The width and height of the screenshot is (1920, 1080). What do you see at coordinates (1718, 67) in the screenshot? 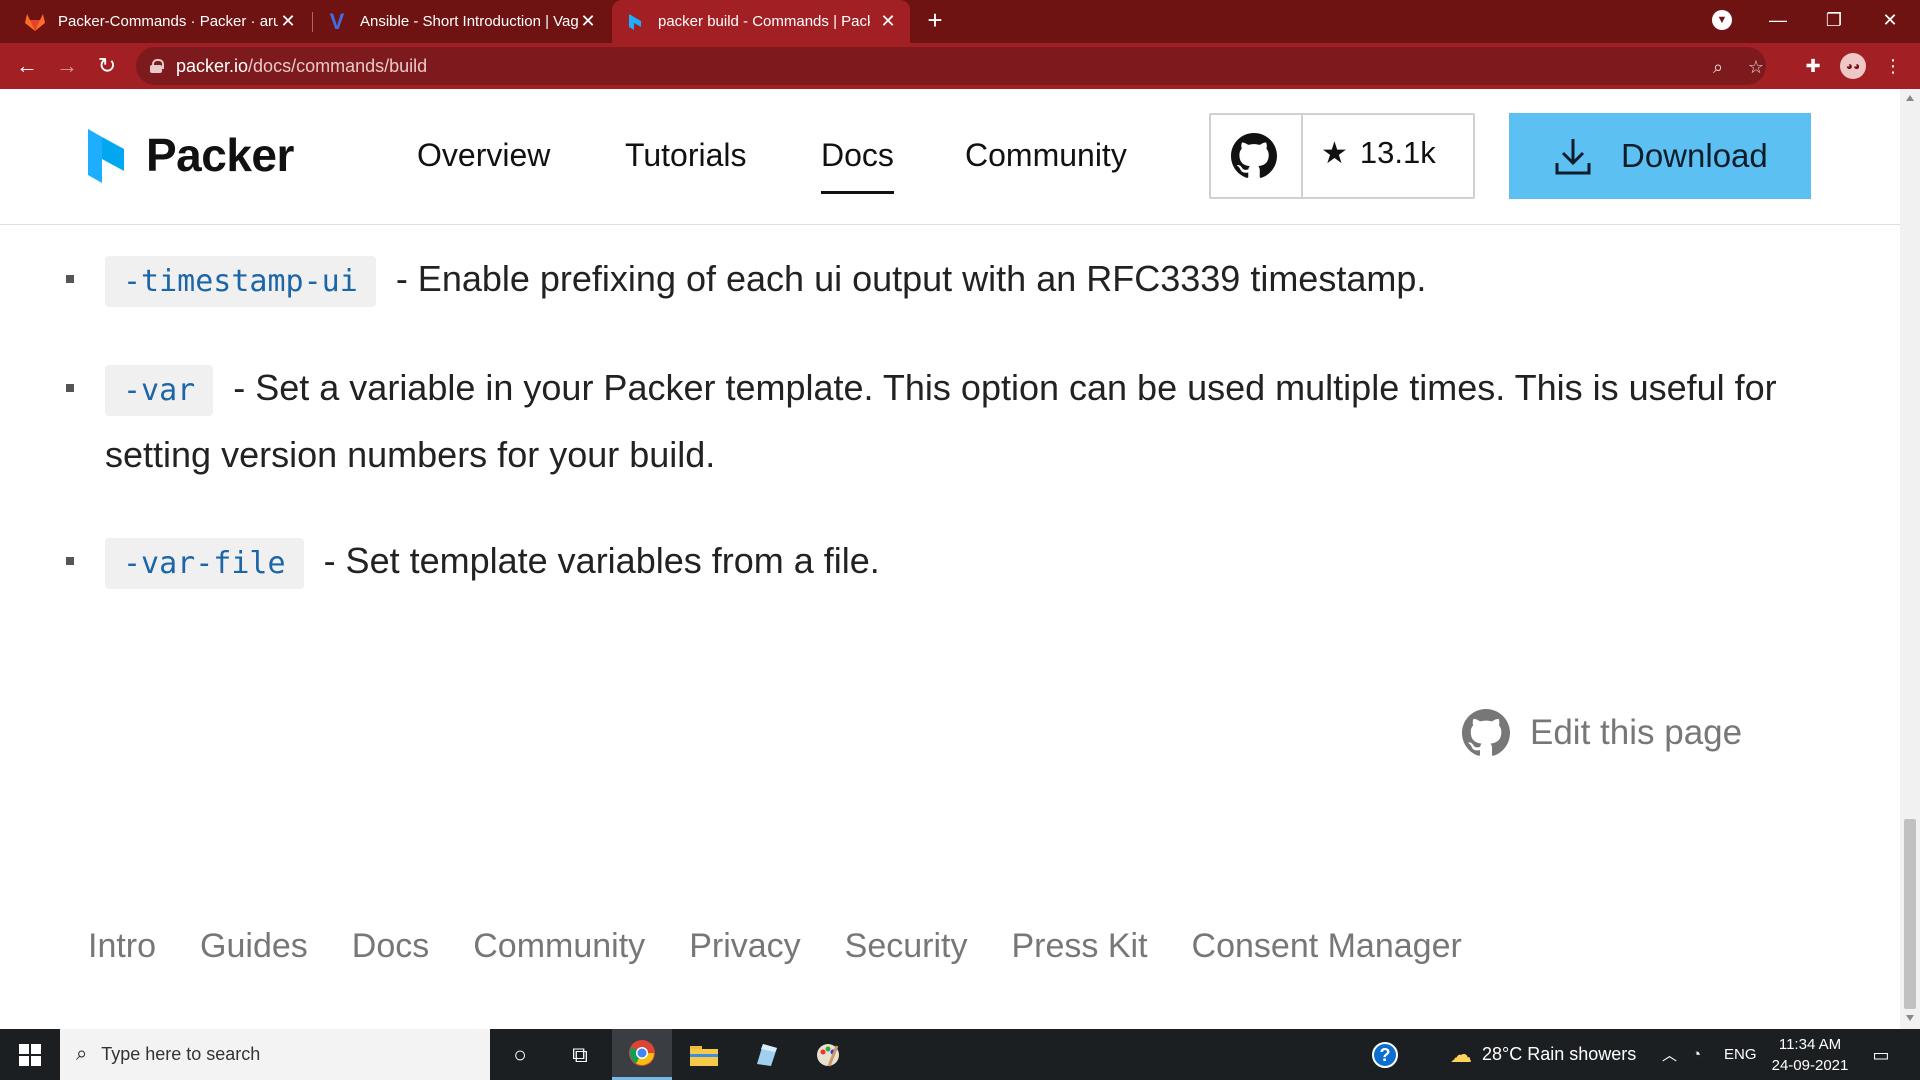
I see `zoom-icon: ⌕` at bounding box center [1718, 67].